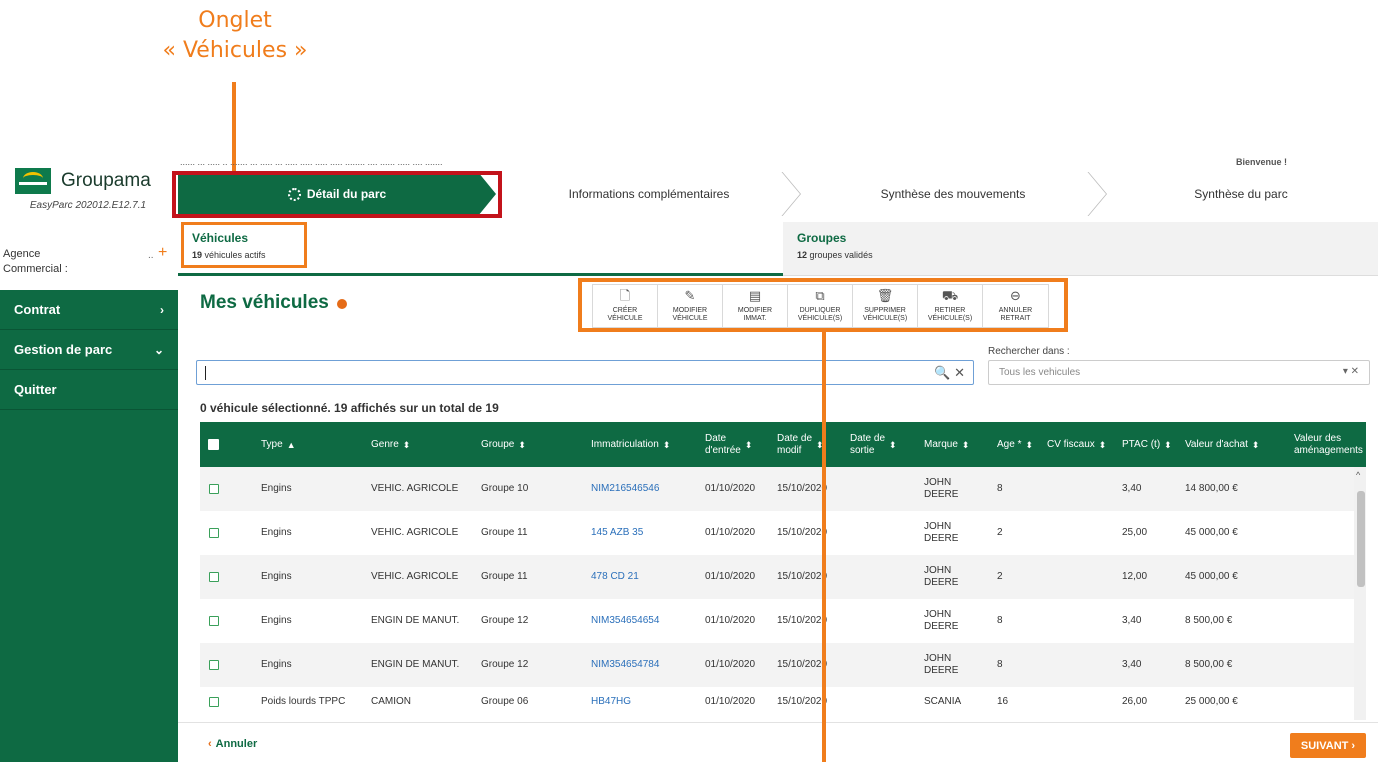 The image size is (1378, 762). I want to click on column-header: Age * ⬍, so click(1021, 444).